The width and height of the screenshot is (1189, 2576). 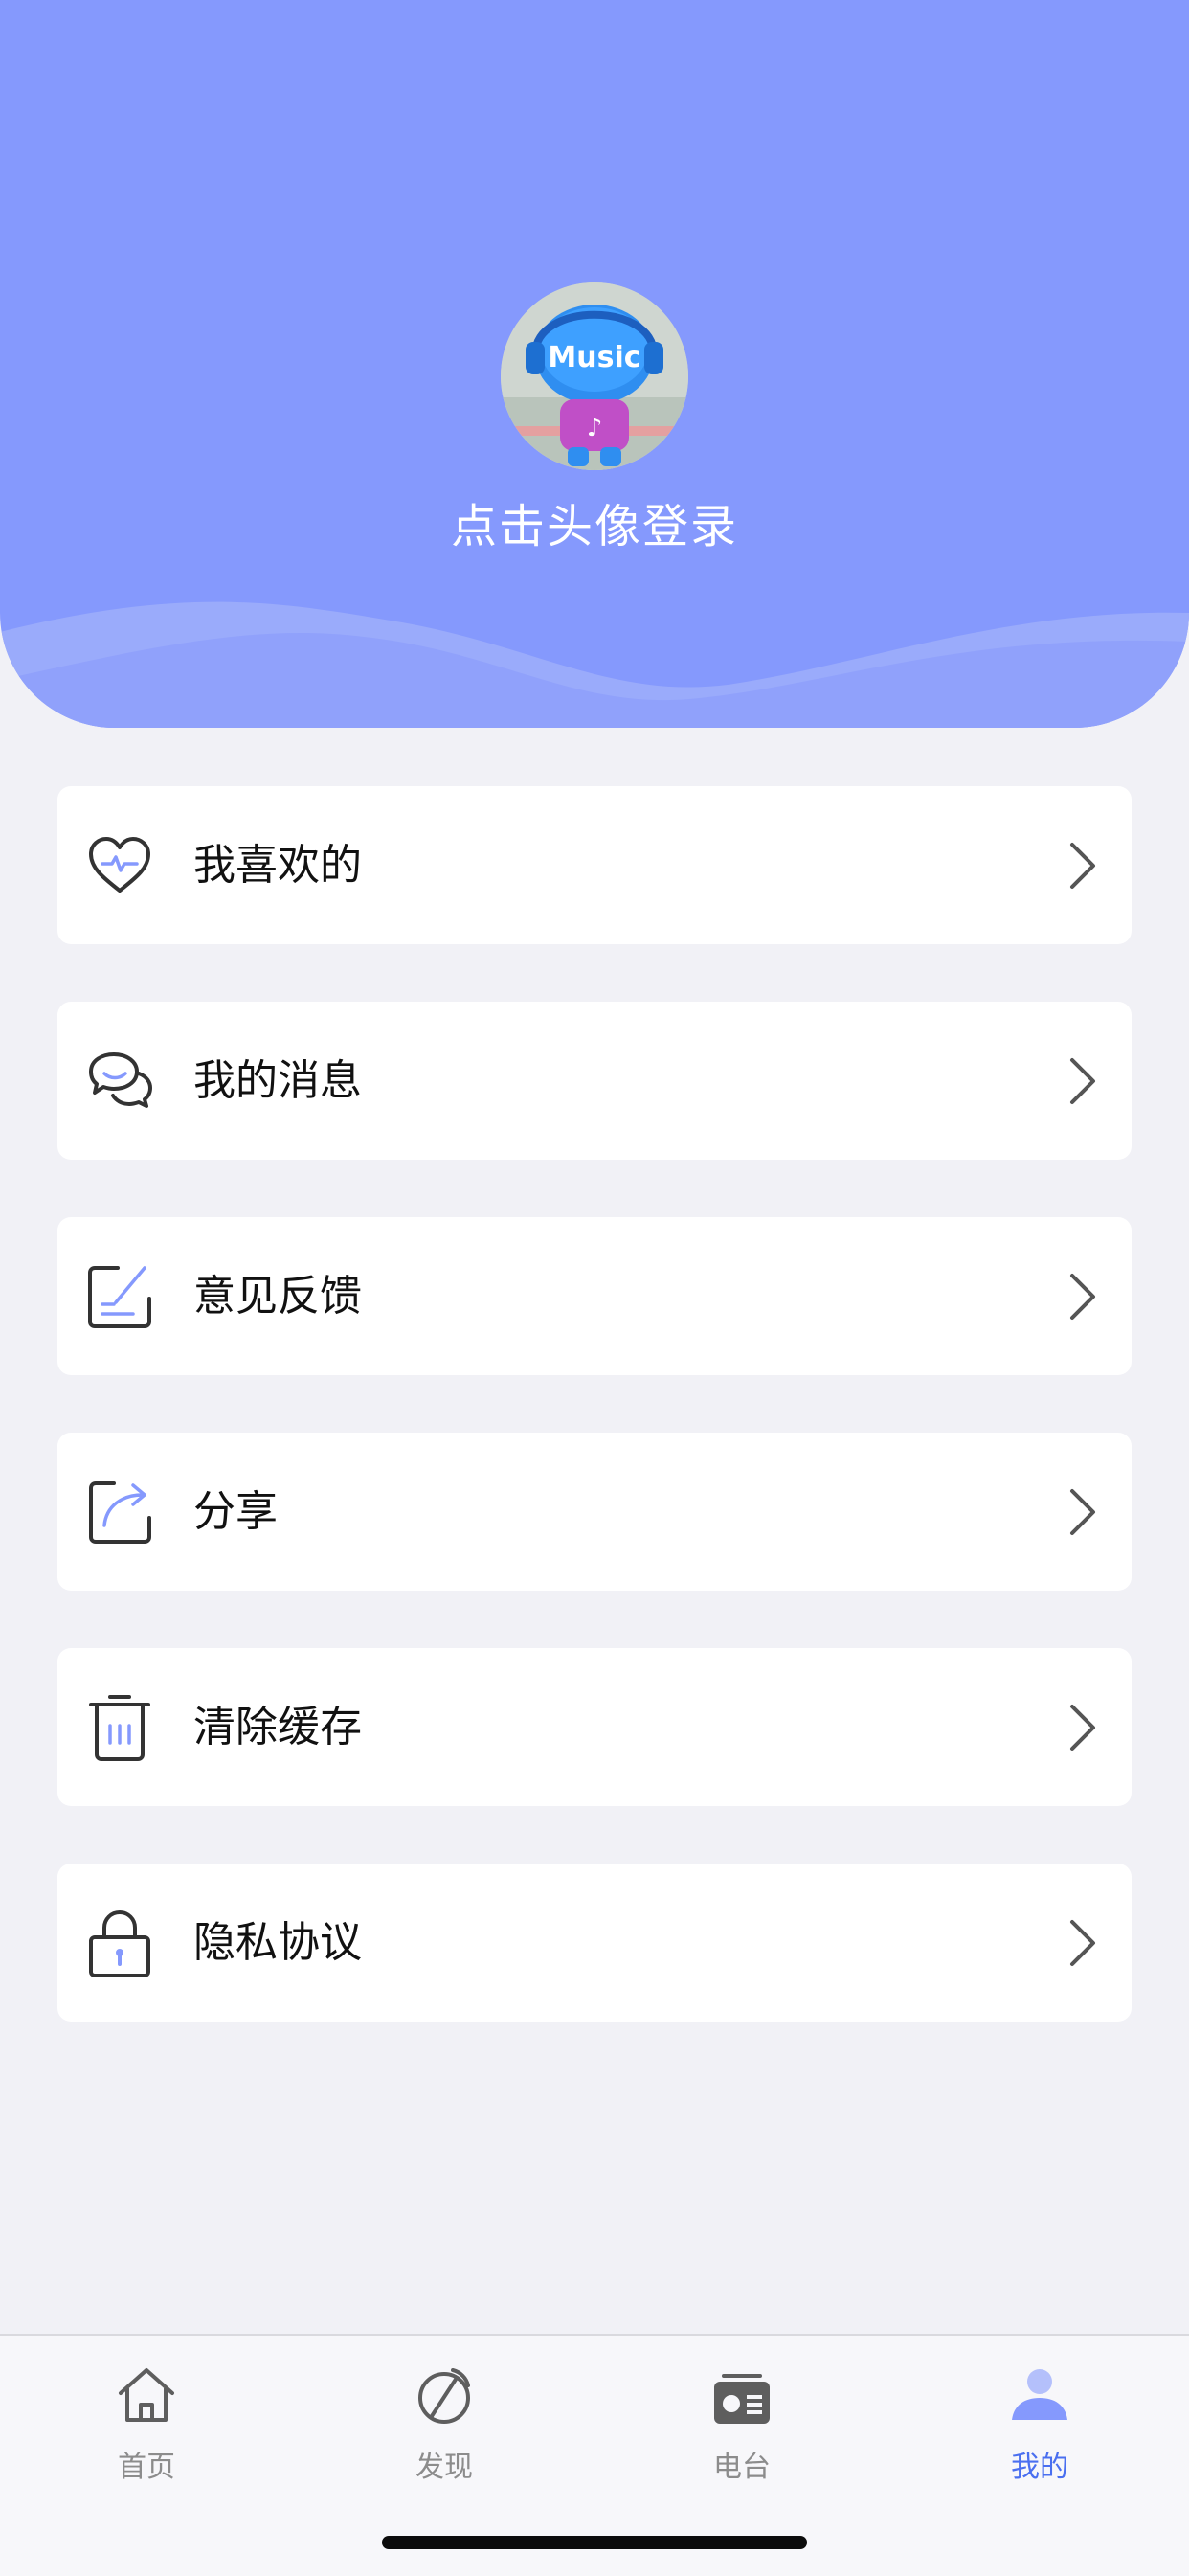 What do you see at coordinates (594, 1081) in the screenshot?
I see `menu-item-messages: 我的消息` at bounding box center [594, 1081].